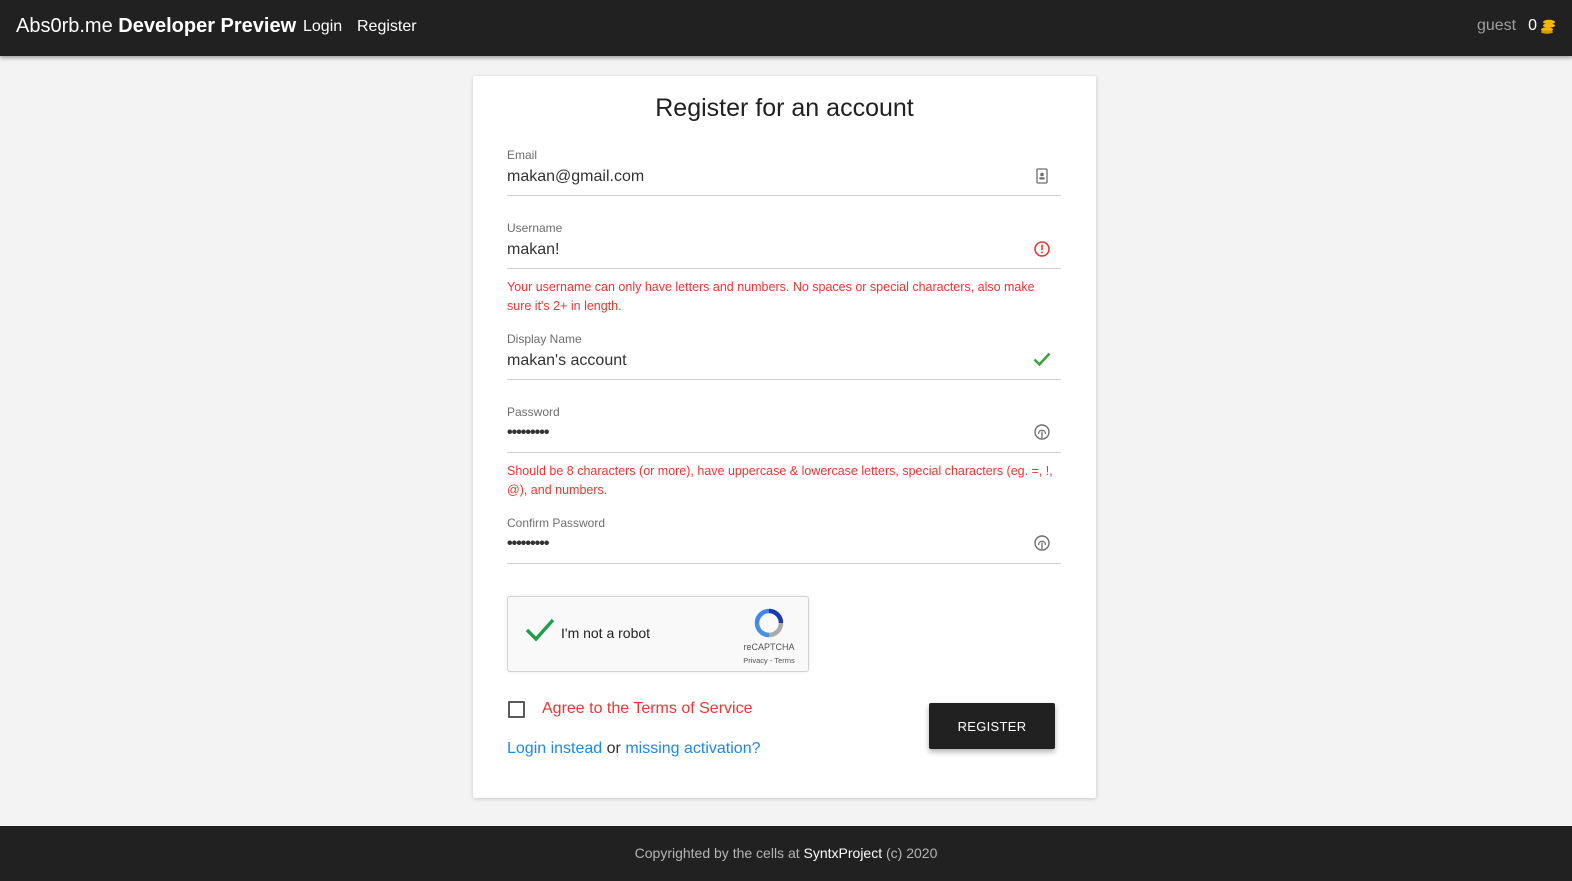 The width and height of the screenshot is (1572, 881). I want to click on password-label: Password, so click(533, 412).